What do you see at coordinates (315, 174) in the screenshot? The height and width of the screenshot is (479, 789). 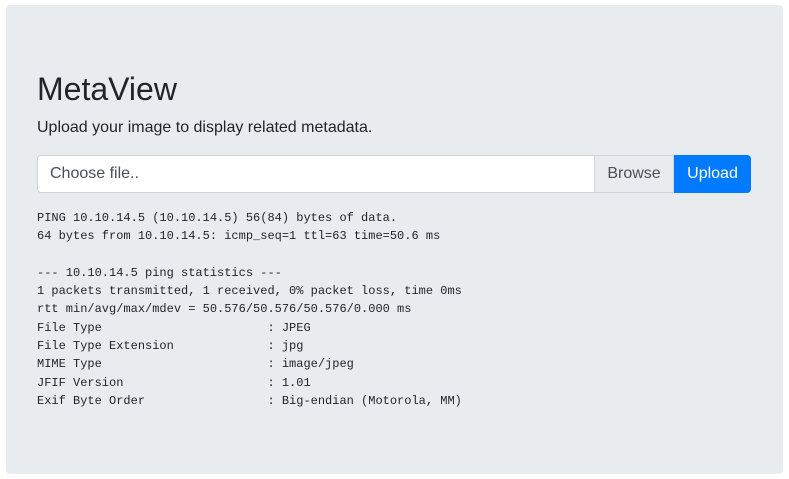 I see `file-input-label: Choose file..` at bounding box center [315, 174].